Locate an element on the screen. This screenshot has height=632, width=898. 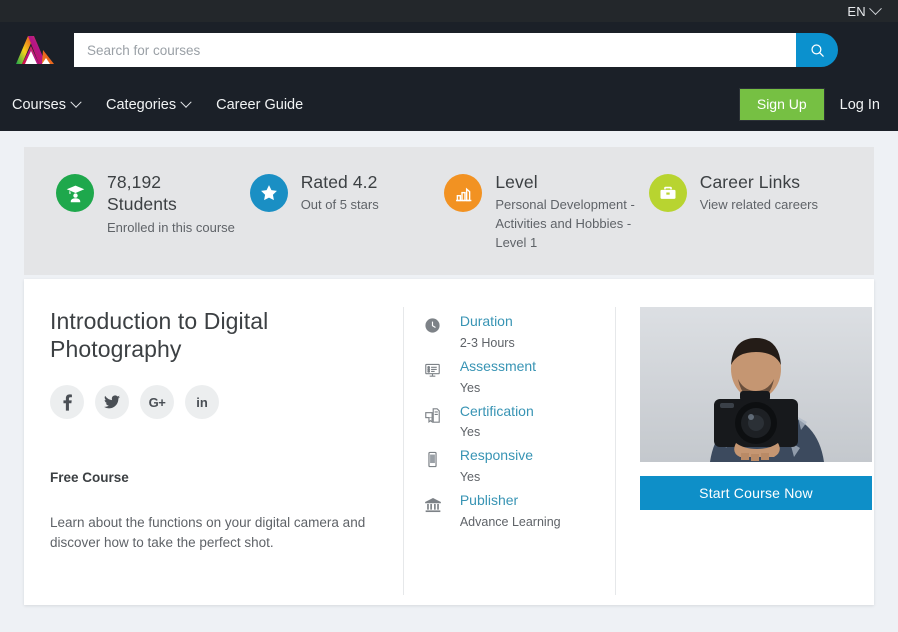
page-title: Introduction to Digital Photography is located at coordinates (159, 334).